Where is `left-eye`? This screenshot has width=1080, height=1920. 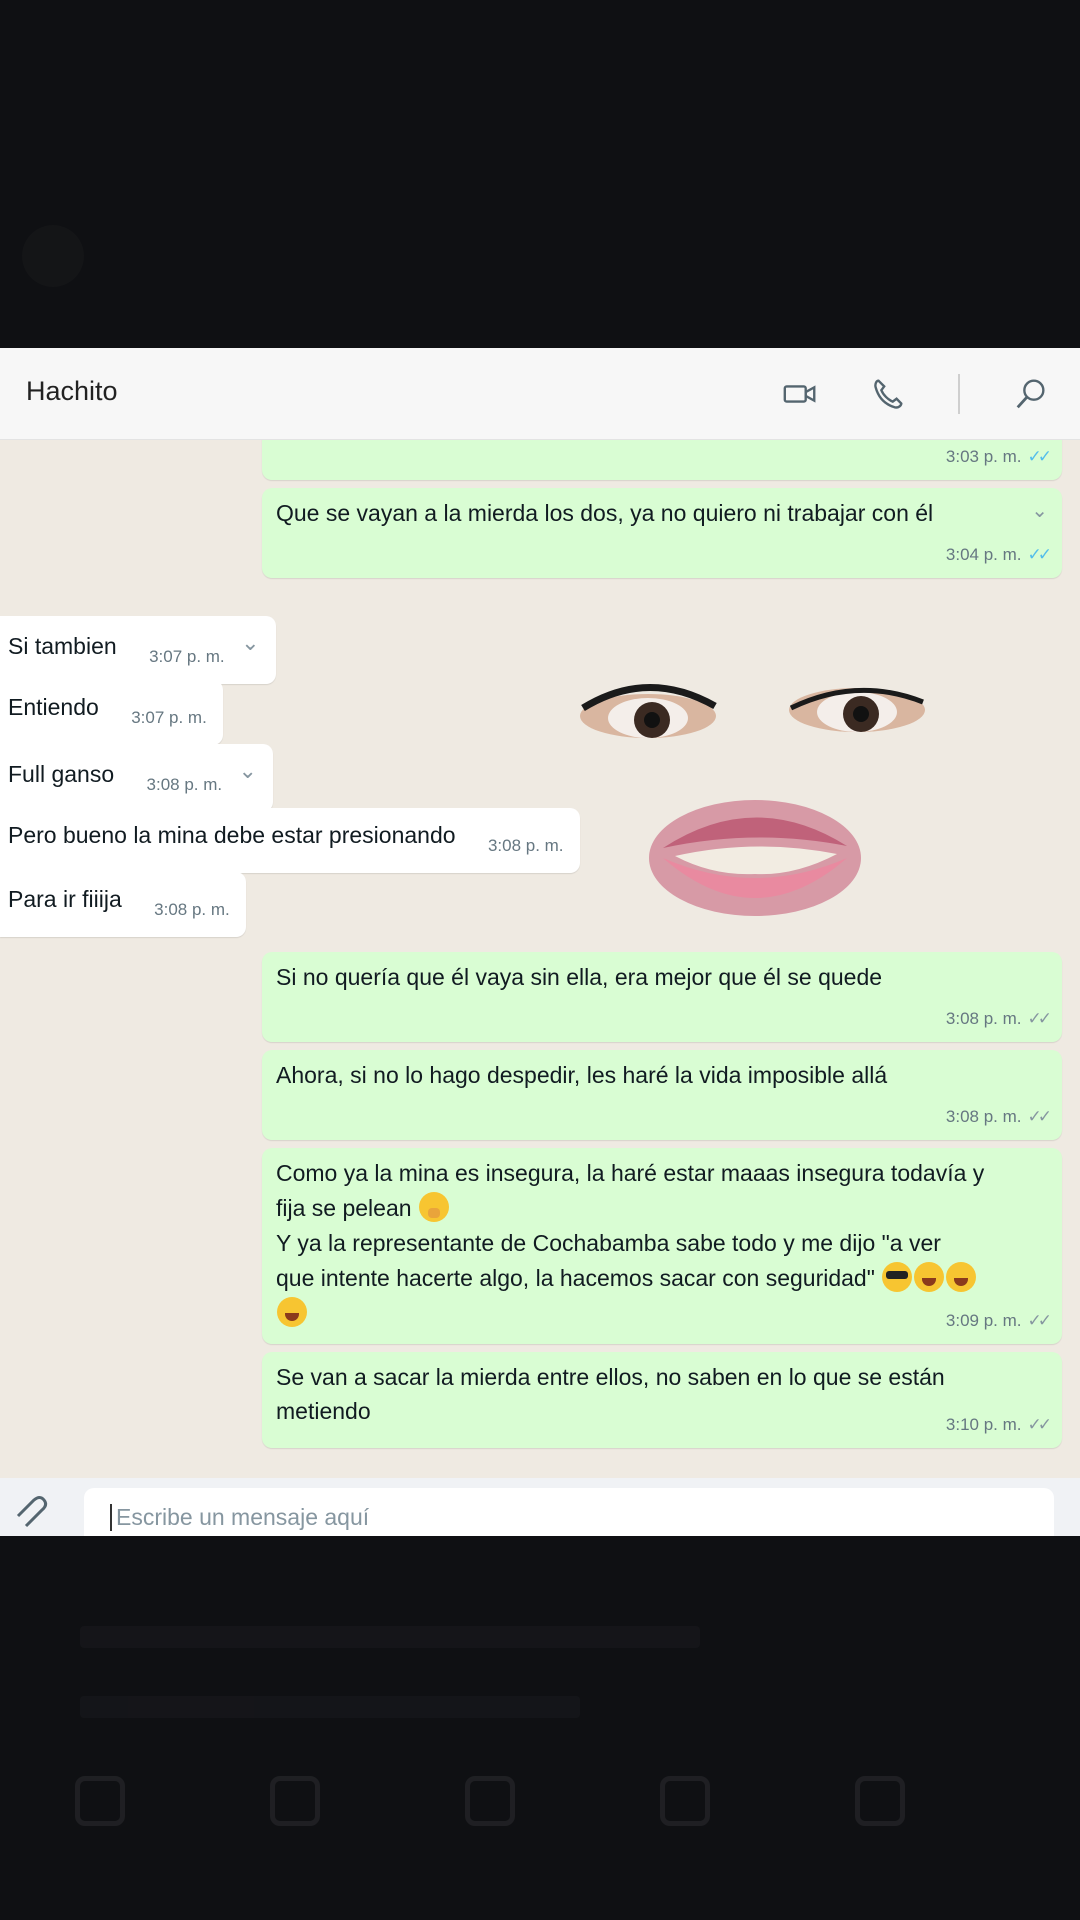
left-eye is located at coordinates (648, 711).